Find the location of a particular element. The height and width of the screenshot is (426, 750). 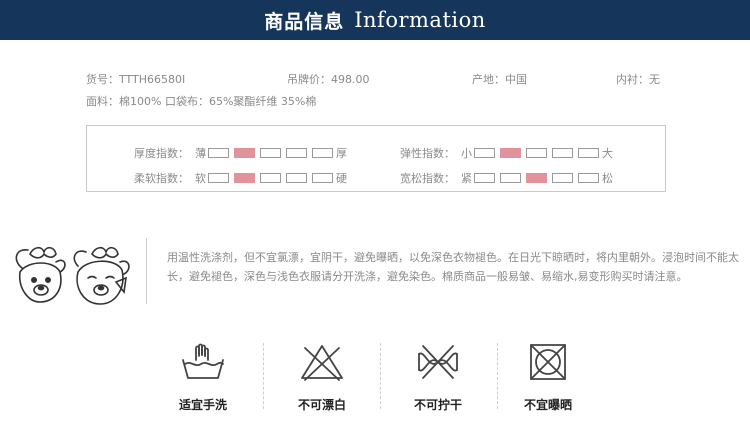

info-header: 商品信息 Information is located at coordinates (375, 20).